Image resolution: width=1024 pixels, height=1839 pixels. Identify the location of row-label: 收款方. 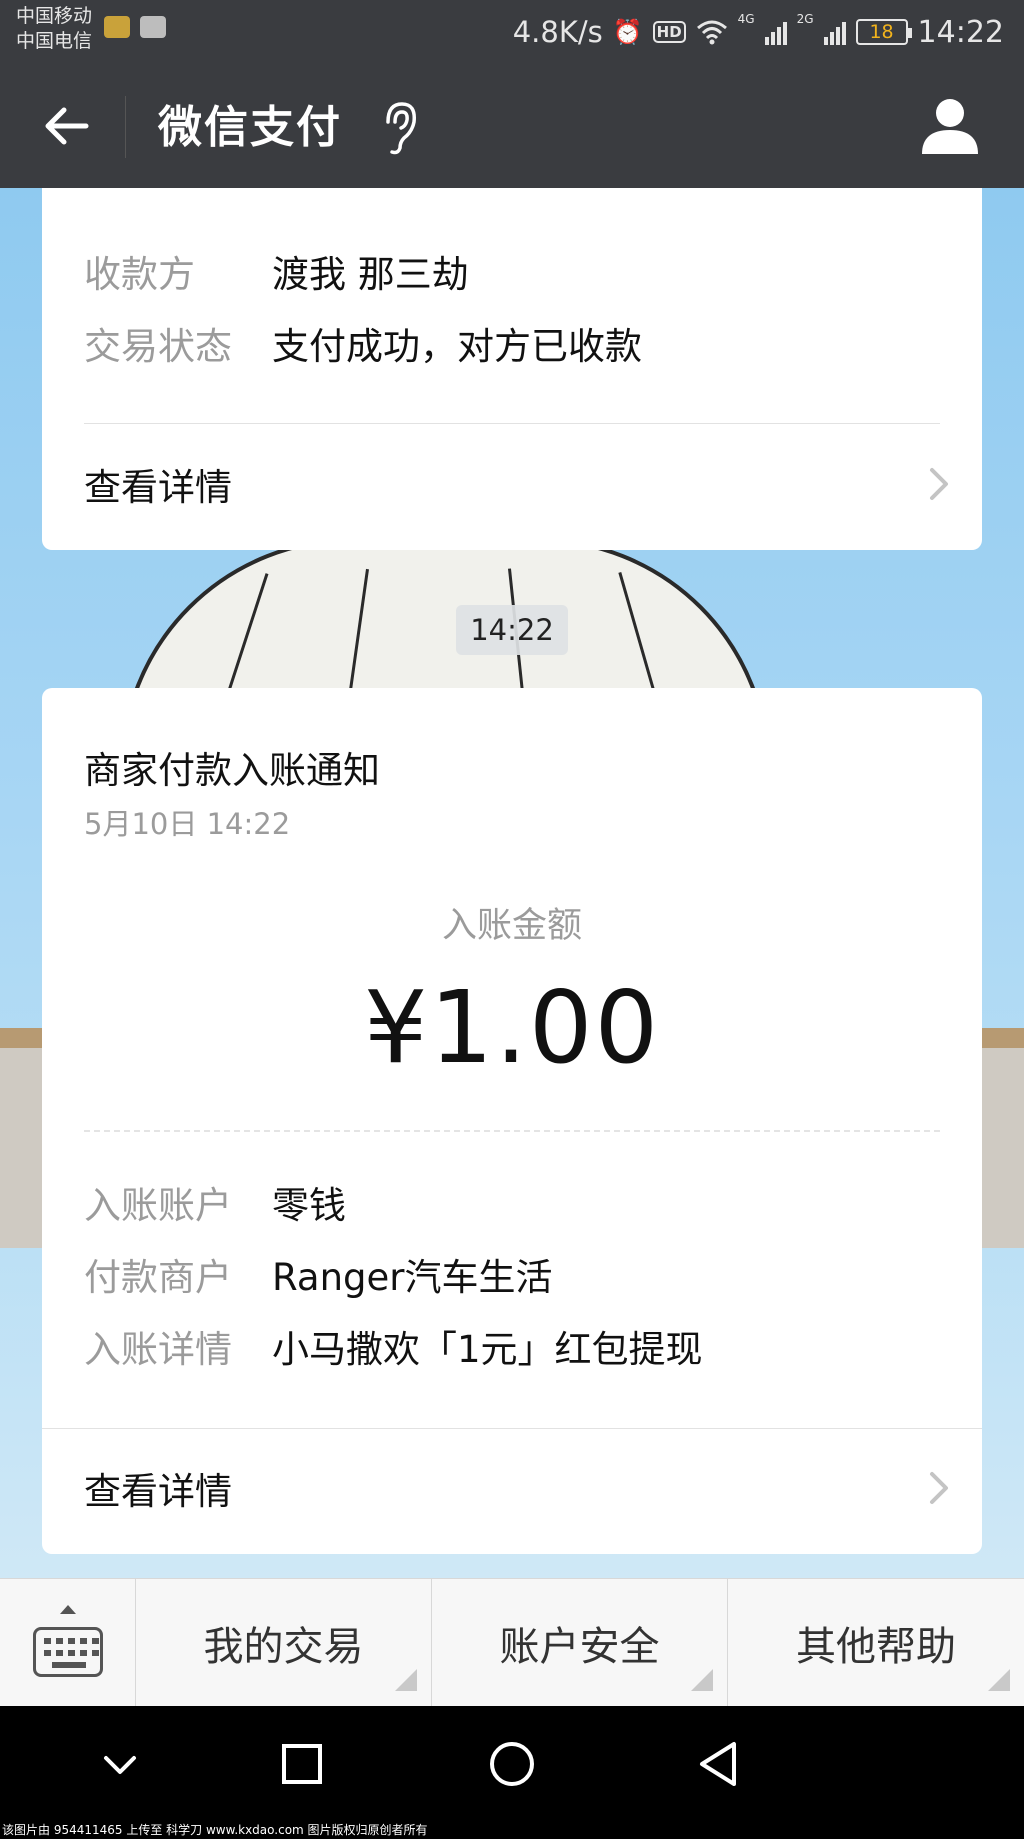
(139, 274).